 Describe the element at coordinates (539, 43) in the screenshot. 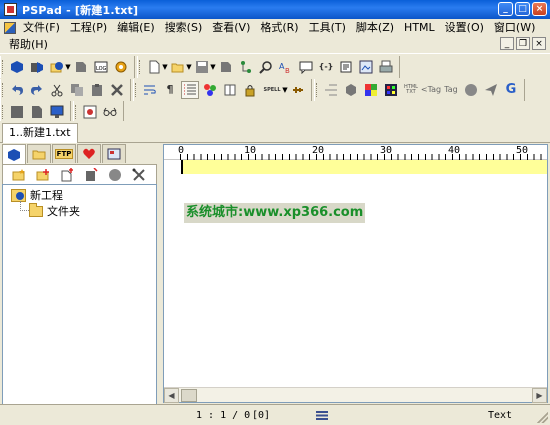

I see `doc-close-button: ×` at that location.